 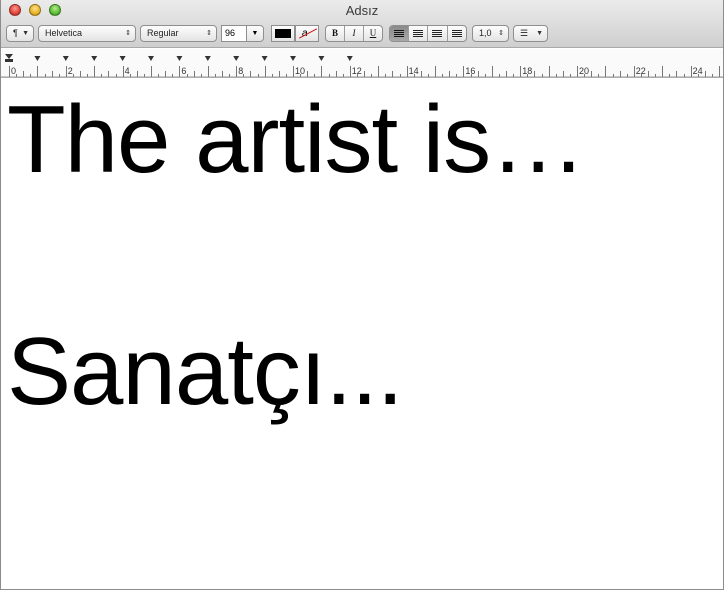 What do you see at coordinates (87, 33) in the screenshot?
I see `font-family-select: Helvetica ⇕` at bounding box center [87, 33].